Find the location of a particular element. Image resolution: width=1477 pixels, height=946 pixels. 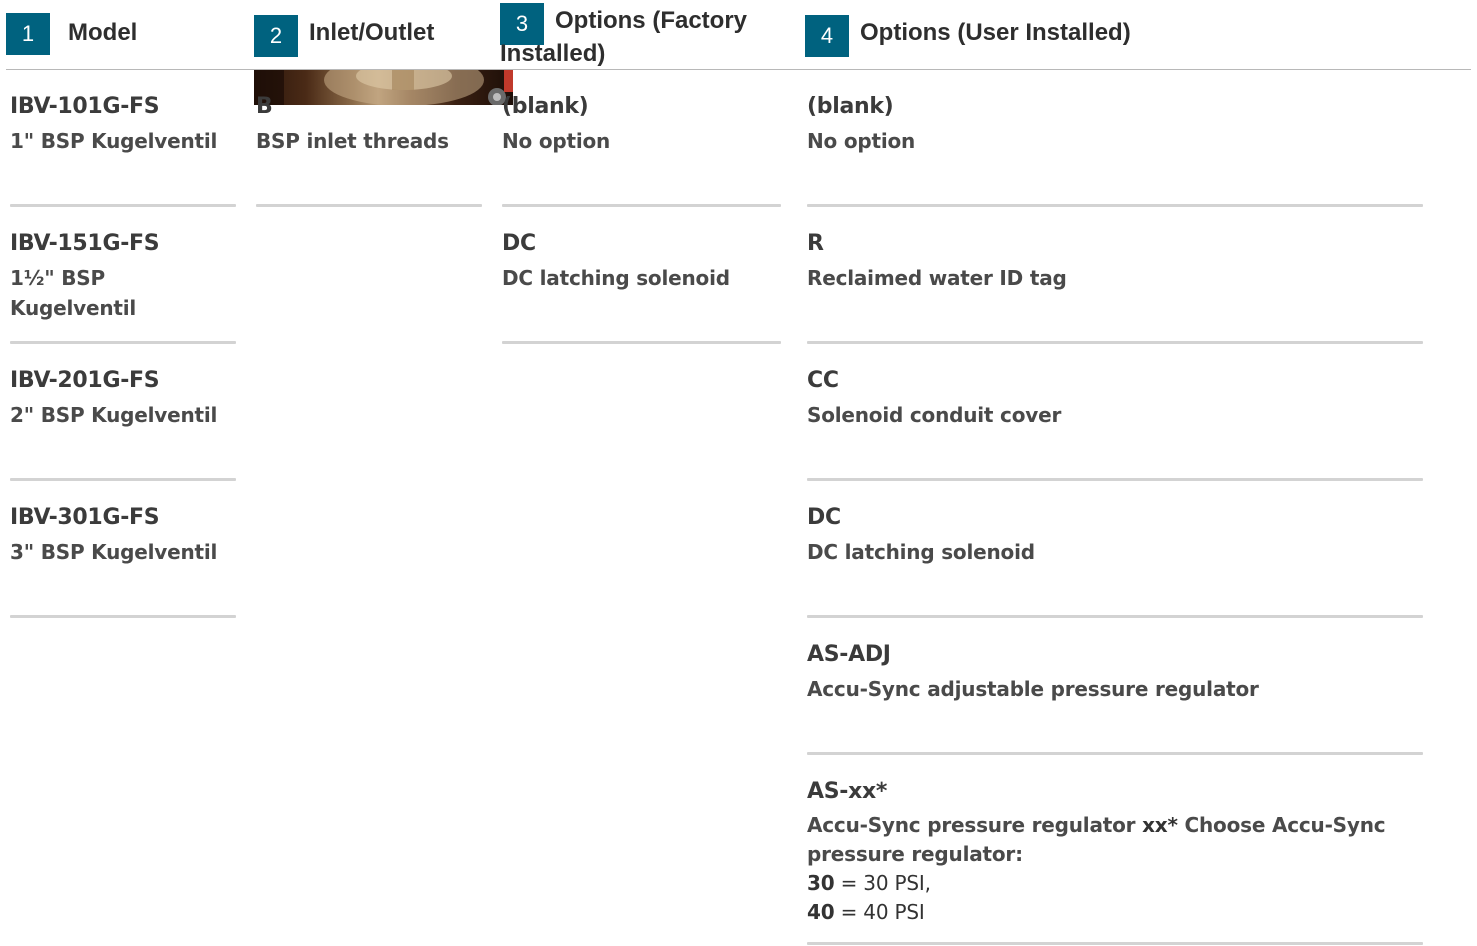

header-title-factory-line1: Options (Factory is located at coordinates (651, 20).